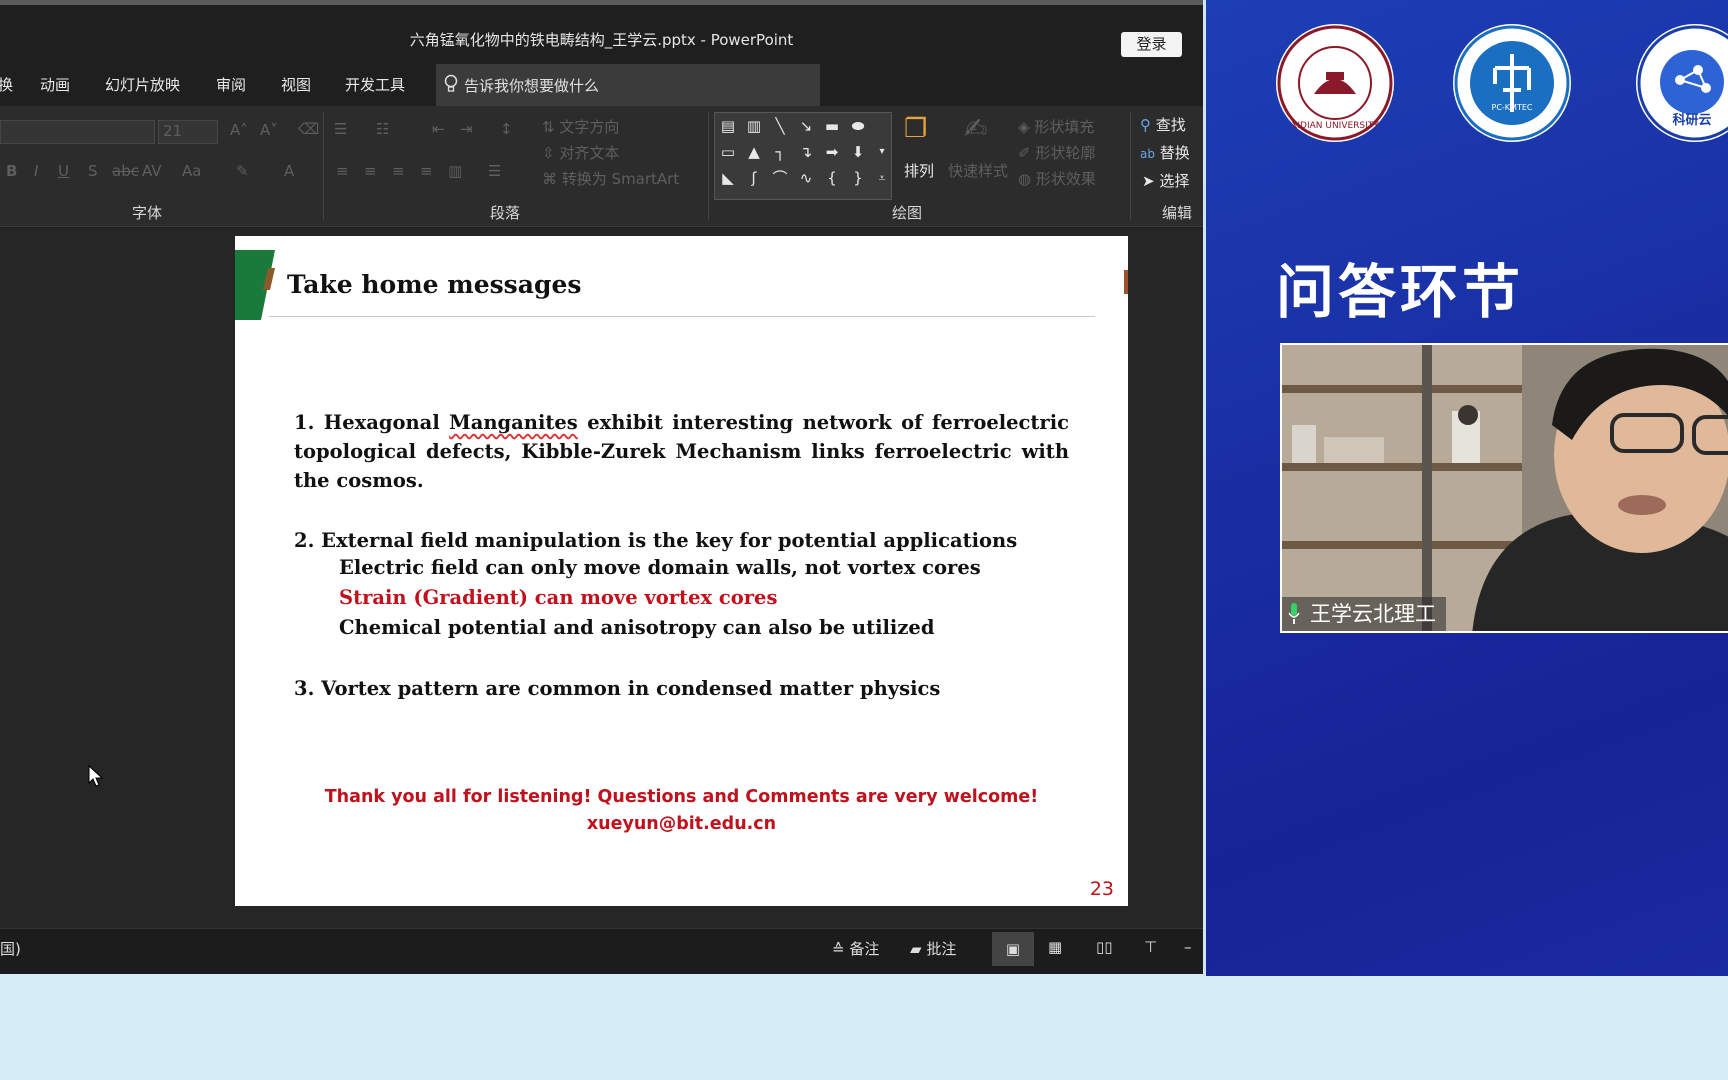  Describe the element at coordinates (342, 171) in the screenshot. I see `align-left-icon: ≡` at that location.